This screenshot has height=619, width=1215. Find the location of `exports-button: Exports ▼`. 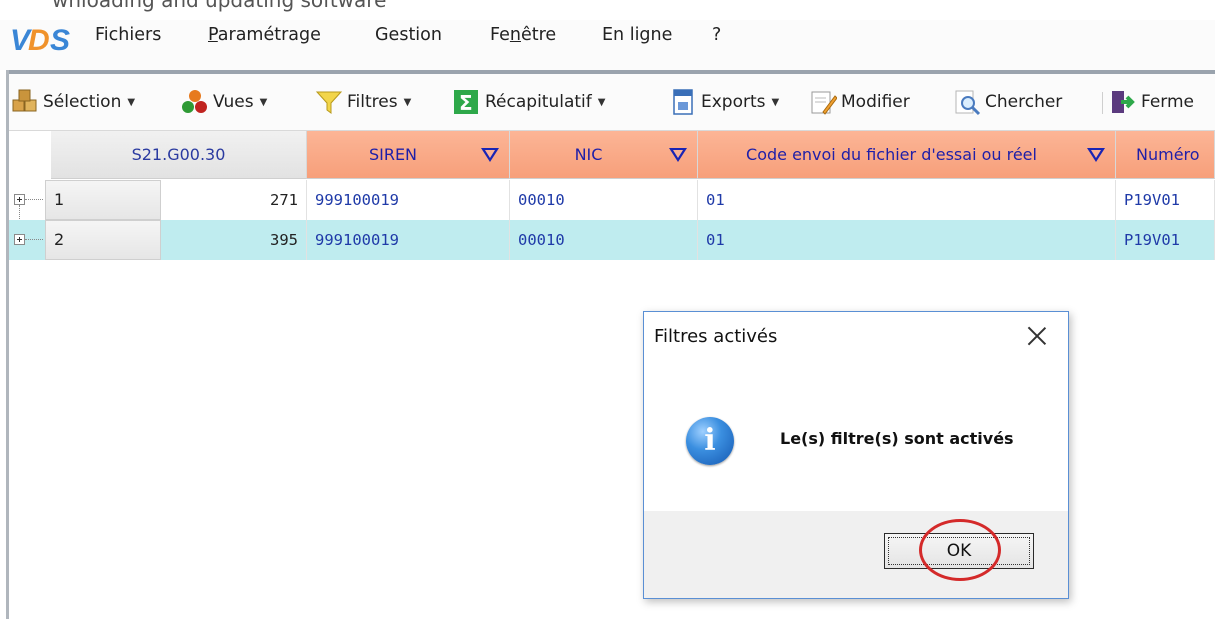

exports-button: Exports ▼ is located at coordinates (724, 102).